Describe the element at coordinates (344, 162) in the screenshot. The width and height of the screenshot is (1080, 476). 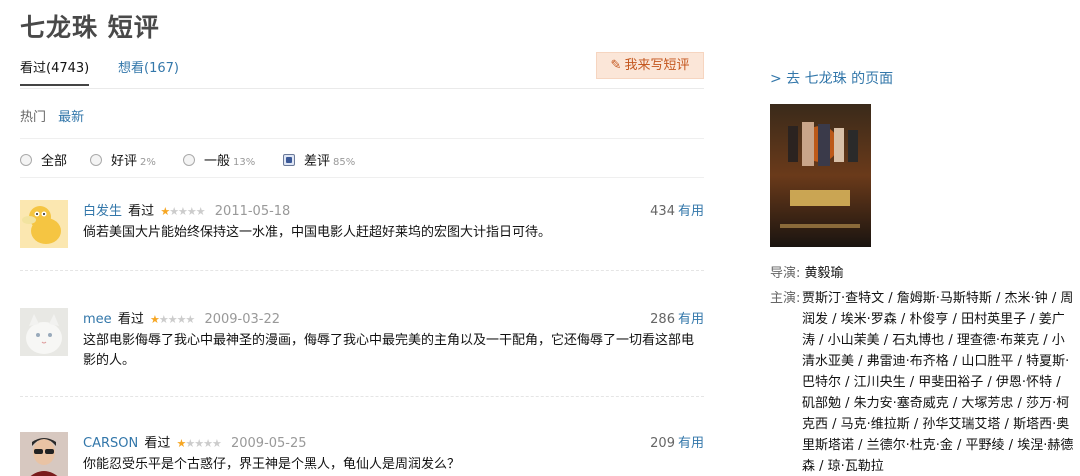
I see `filter-pct: 85%` at that location.